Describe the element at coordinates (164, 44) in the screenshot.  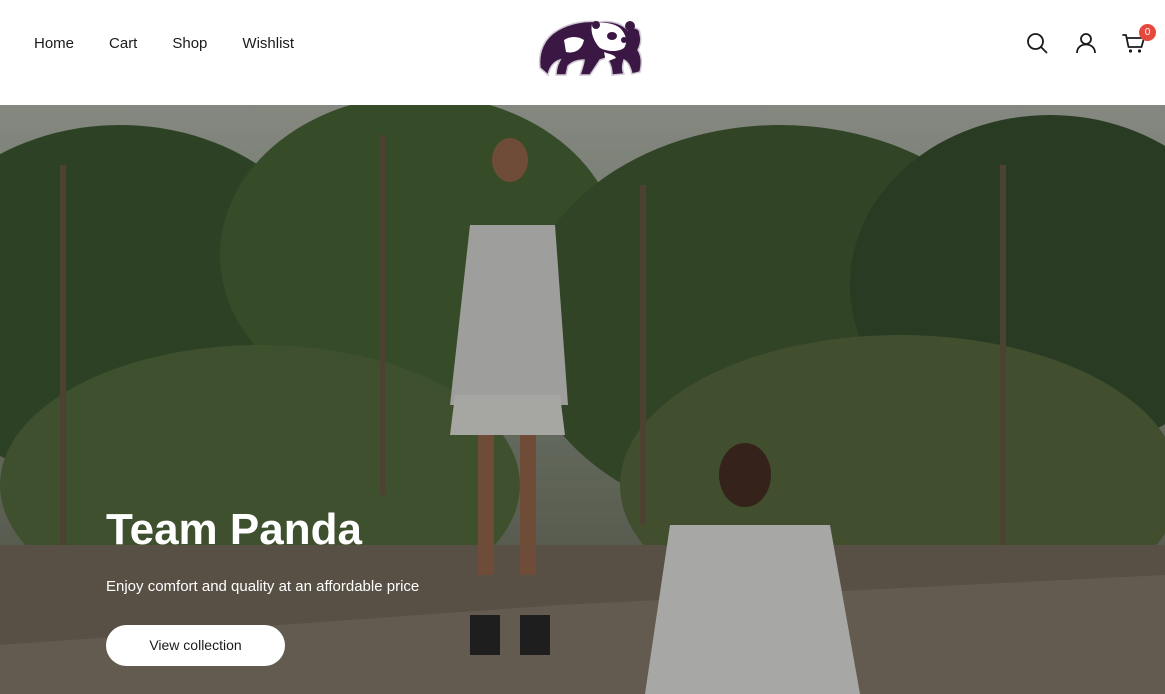
I see `main-nav: Home Cart Shop Wishlist` at that location.